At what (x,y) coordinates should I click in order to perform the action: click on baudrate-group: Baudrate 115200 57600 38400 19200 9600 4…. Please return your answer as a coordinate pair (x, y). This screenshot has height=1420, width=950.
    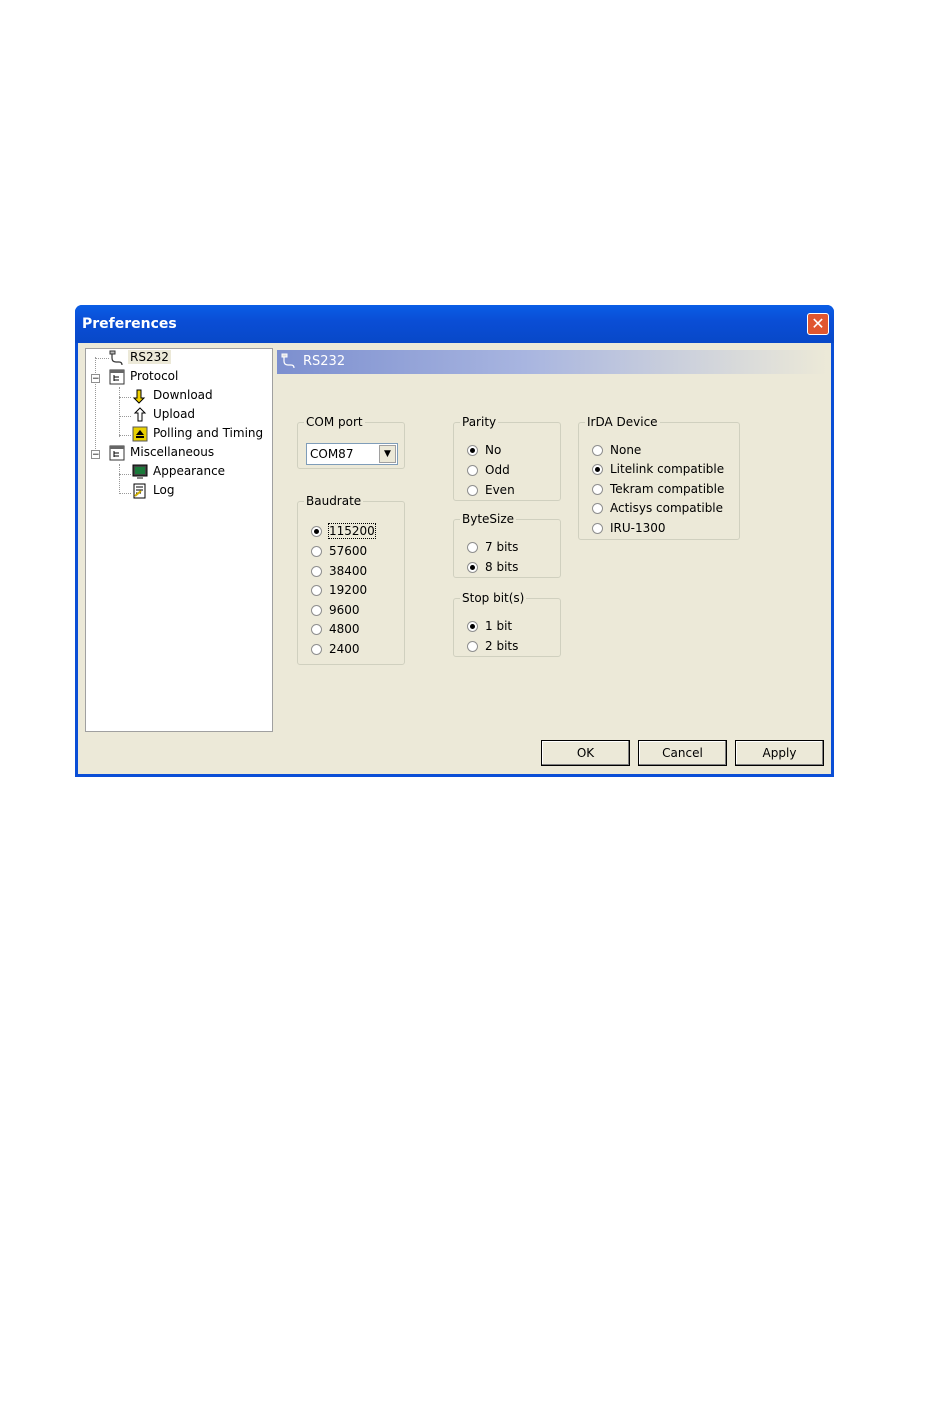
    Looking at the image, I should click on (351, 579).